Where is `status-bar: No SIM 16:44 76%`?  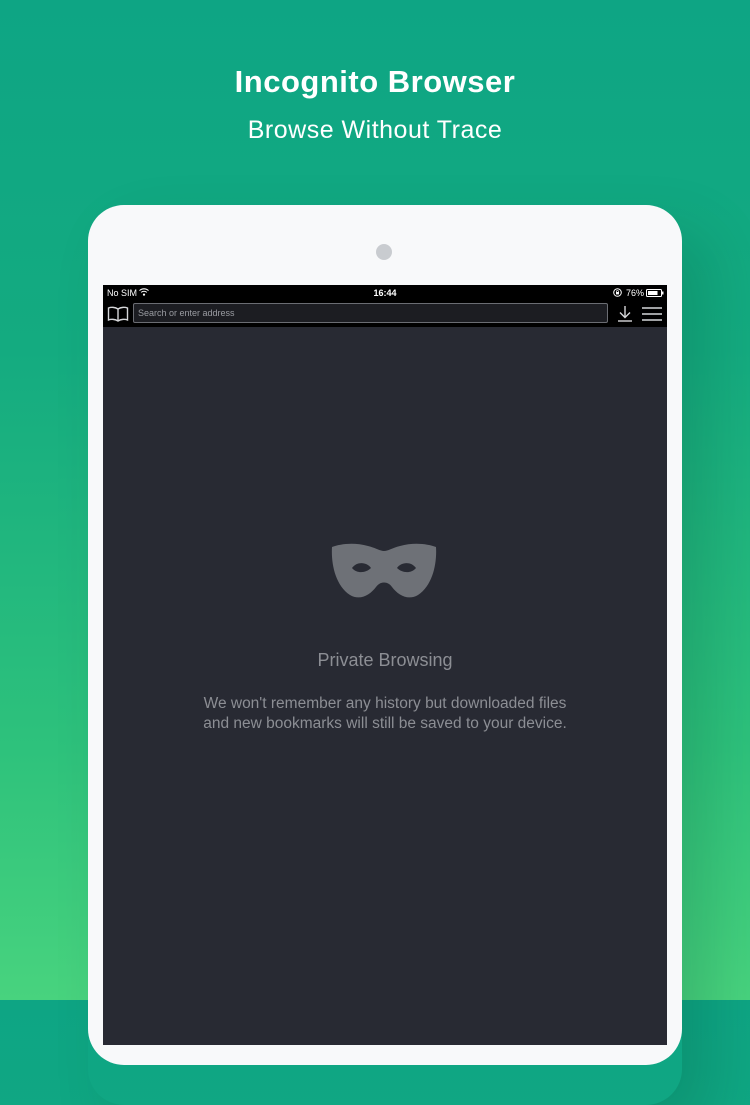 status-bar: No SIM 16:44 76% is located at coordinates (385, 293).